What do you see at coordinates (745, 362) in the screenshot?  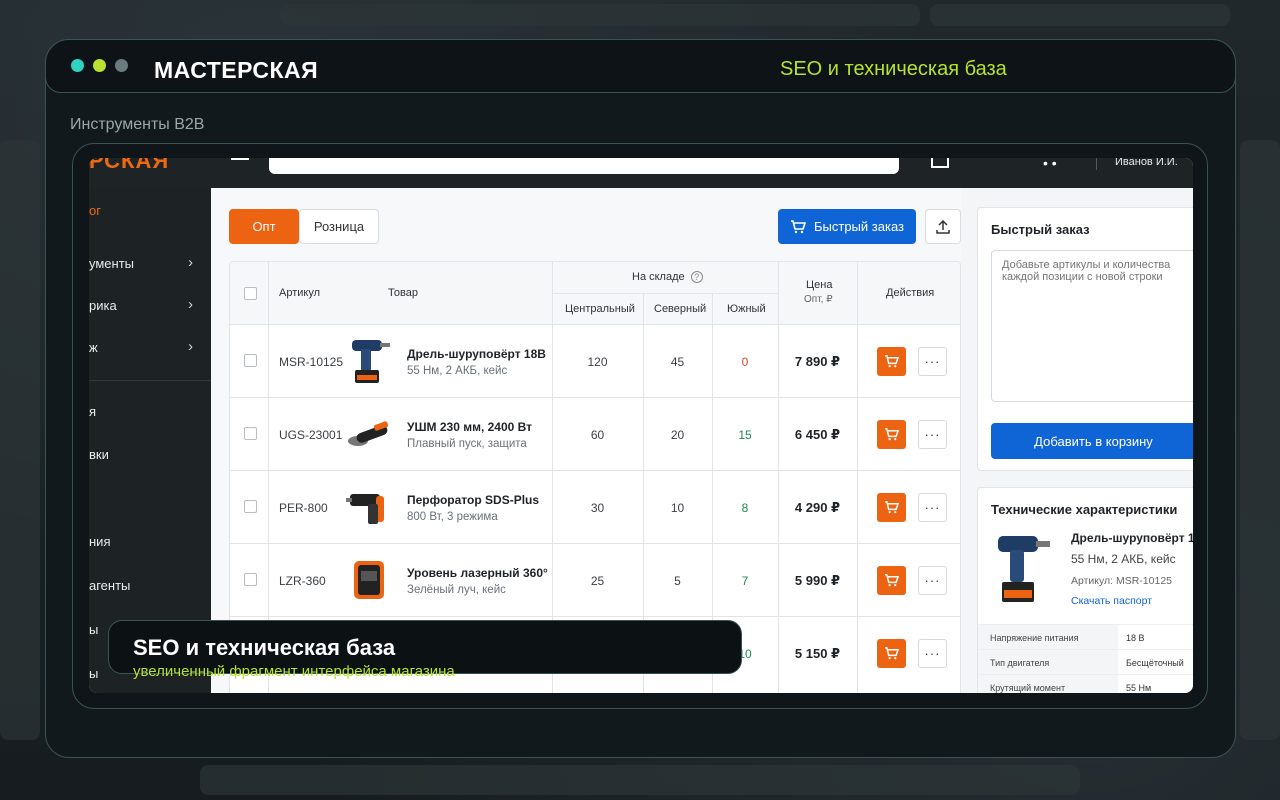 I see `stock-south: 0` at bounding box center [745, 362].